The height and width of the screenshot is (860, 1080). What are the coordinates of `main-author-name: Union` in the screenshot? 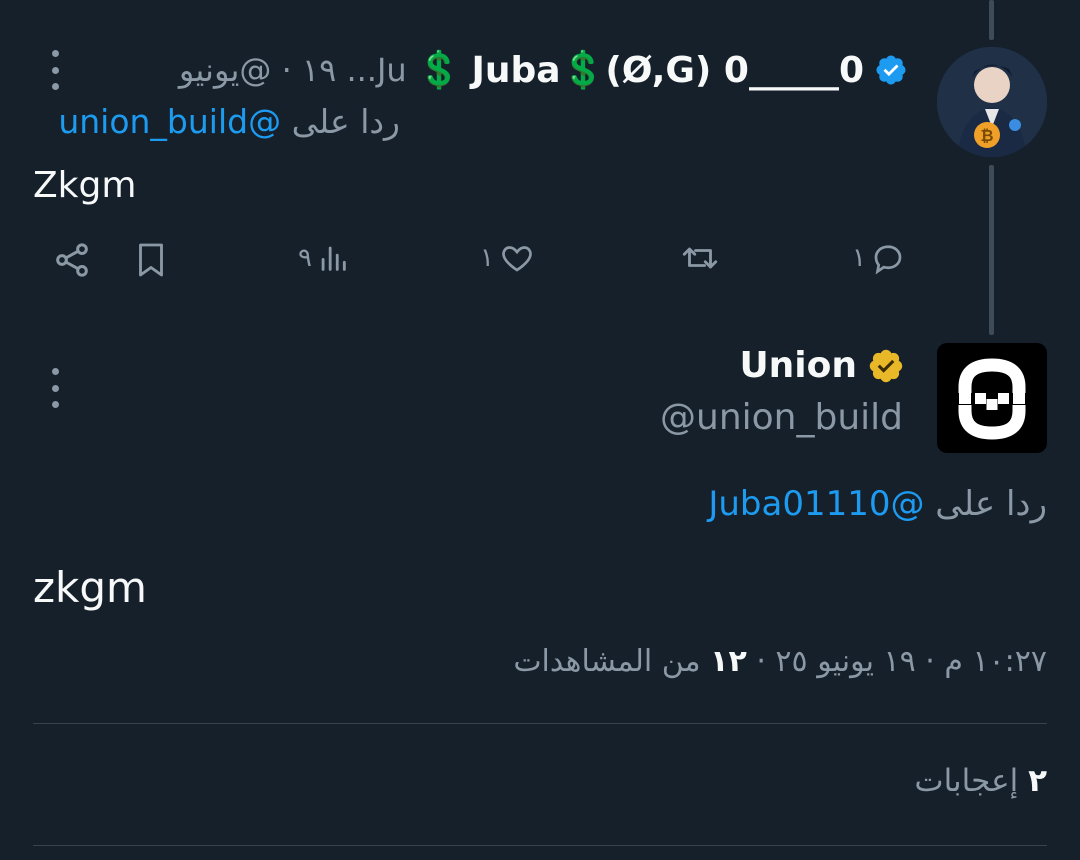 It's located at (798, 365).